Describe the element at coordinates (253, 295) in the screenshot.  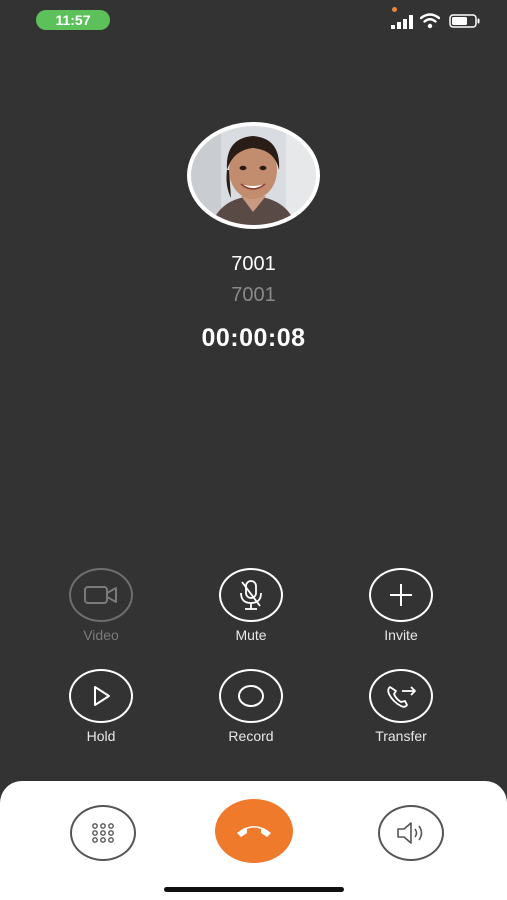
I see `caller-number: 7001` at that location.